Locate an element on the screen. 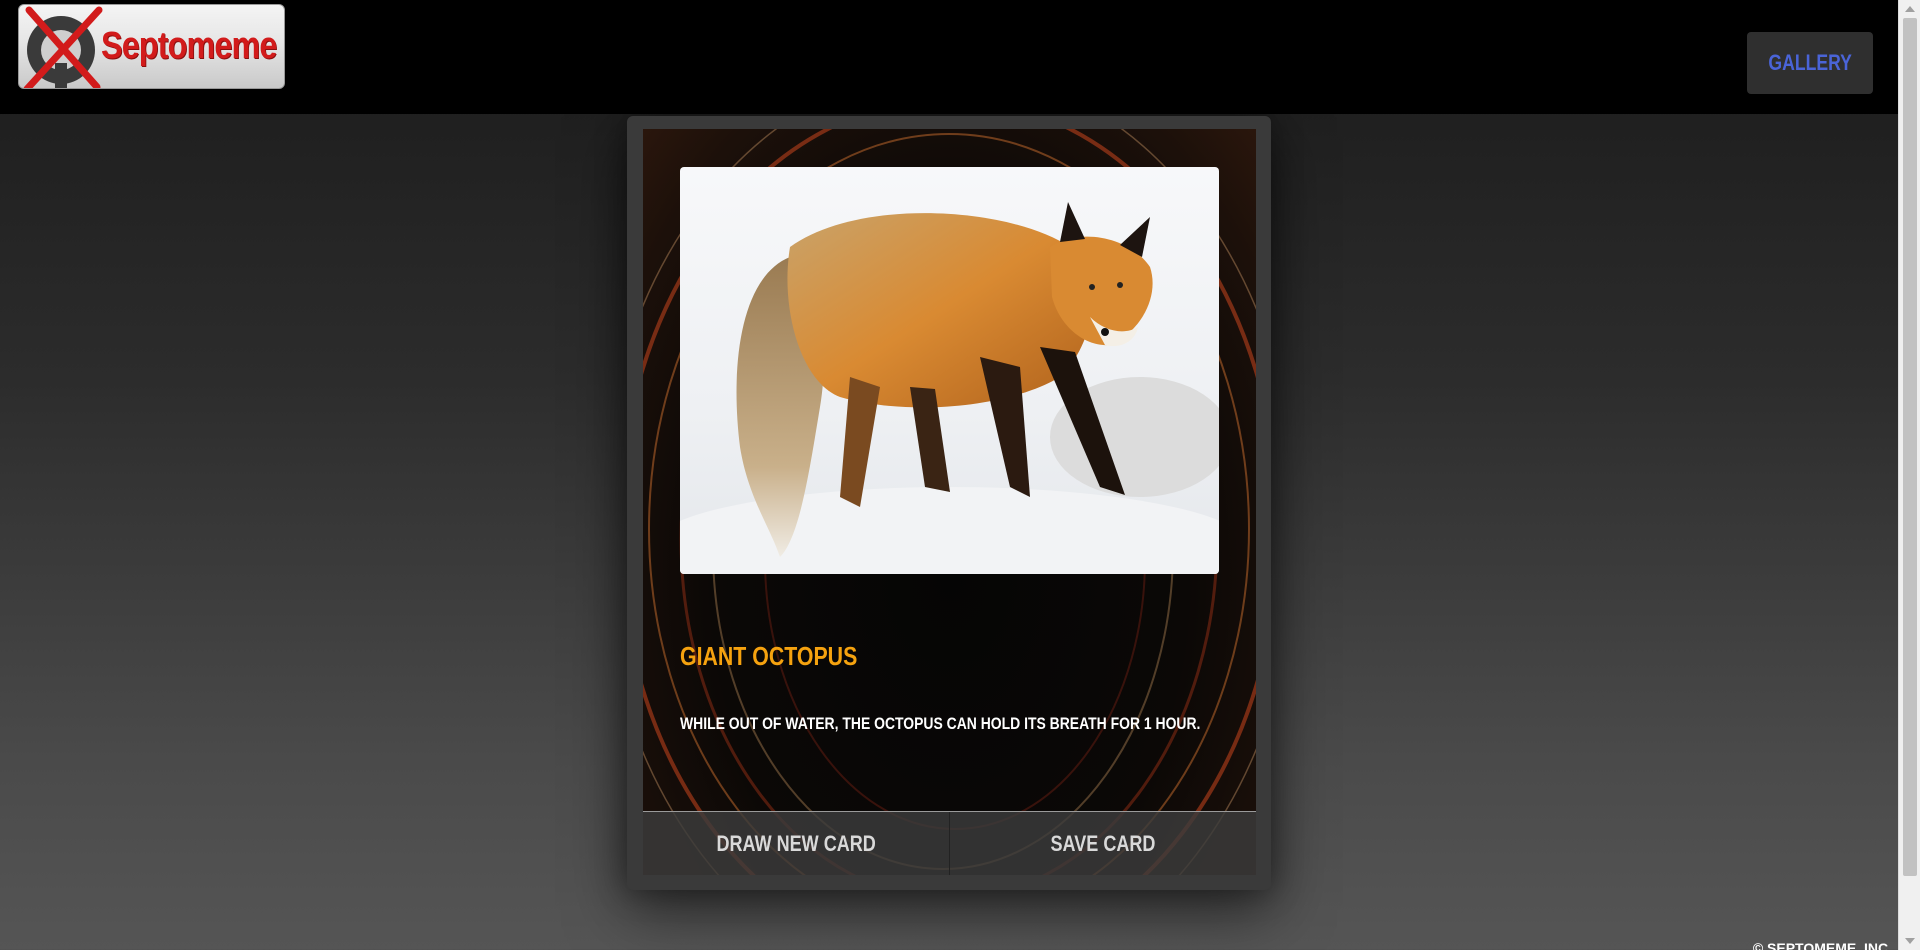 The width and height of the screenshot is (1920, 950). scroll-up-icon is located at coordinates (1910, 9).